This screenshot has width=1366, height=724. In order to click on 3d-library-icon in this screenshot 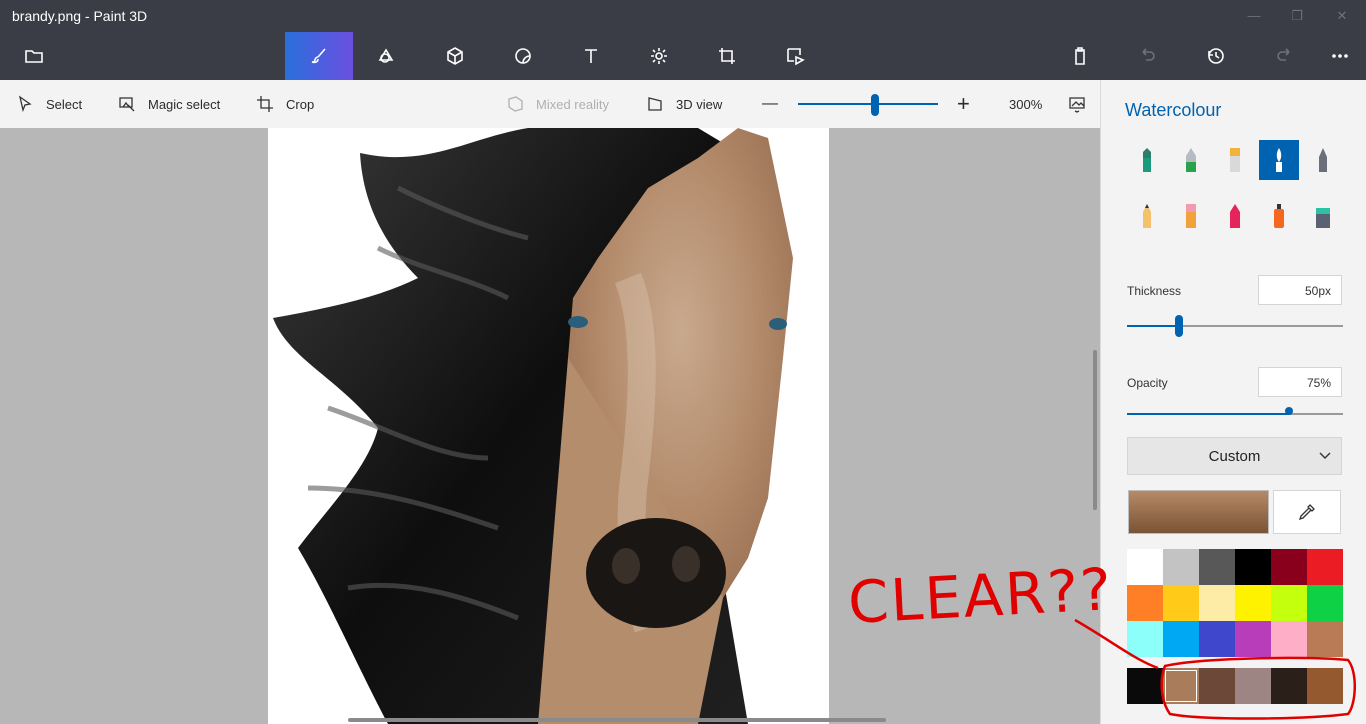, I will do `click(796, 57)`.